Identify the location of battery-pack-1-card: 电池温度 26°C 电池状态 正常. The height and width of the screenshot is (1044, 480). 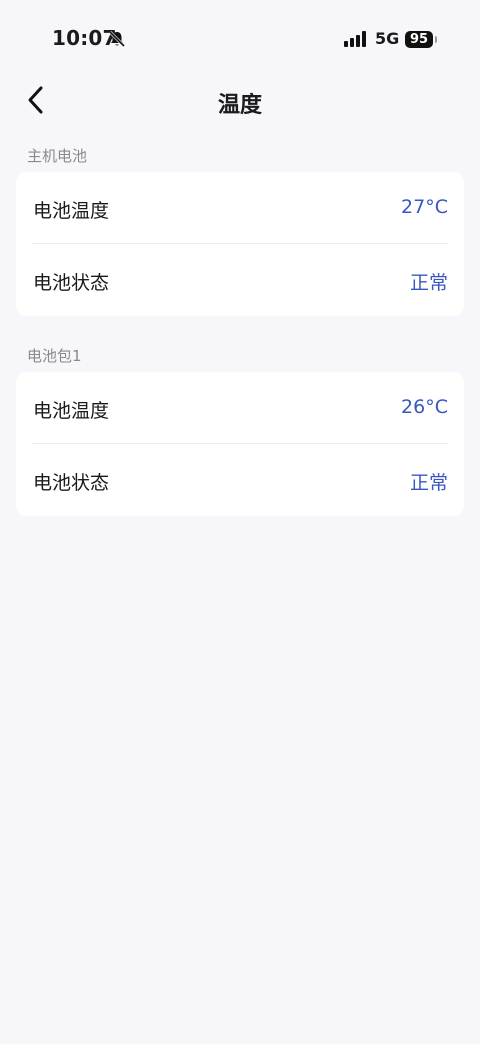
(240, 444).